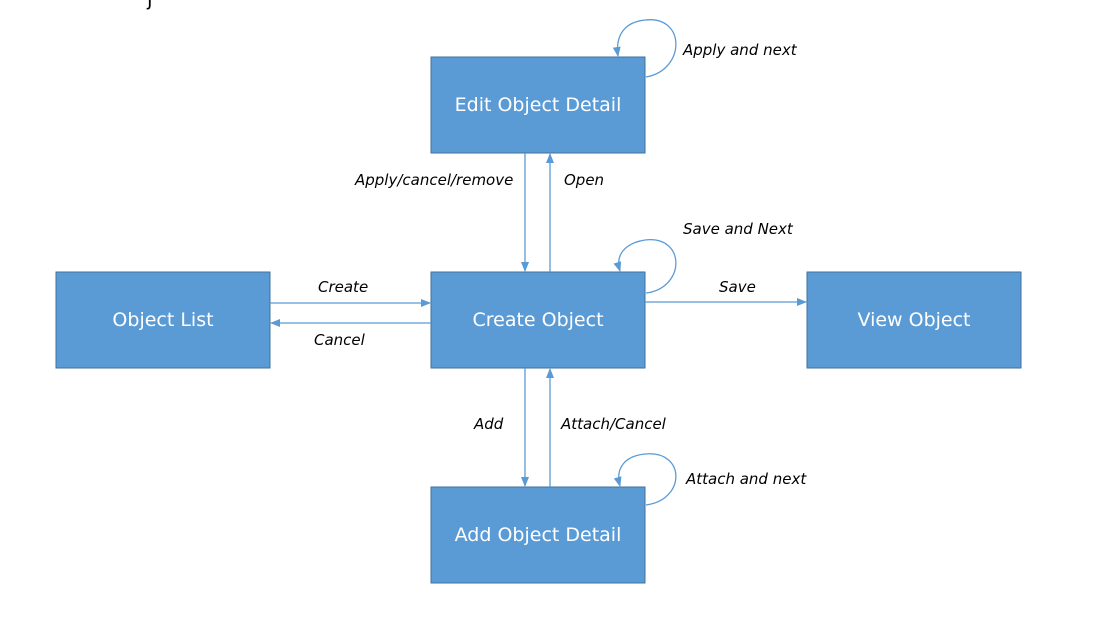 The image size is (1104, 626). I want to click on node-label: Create Object, so click(537, 320).